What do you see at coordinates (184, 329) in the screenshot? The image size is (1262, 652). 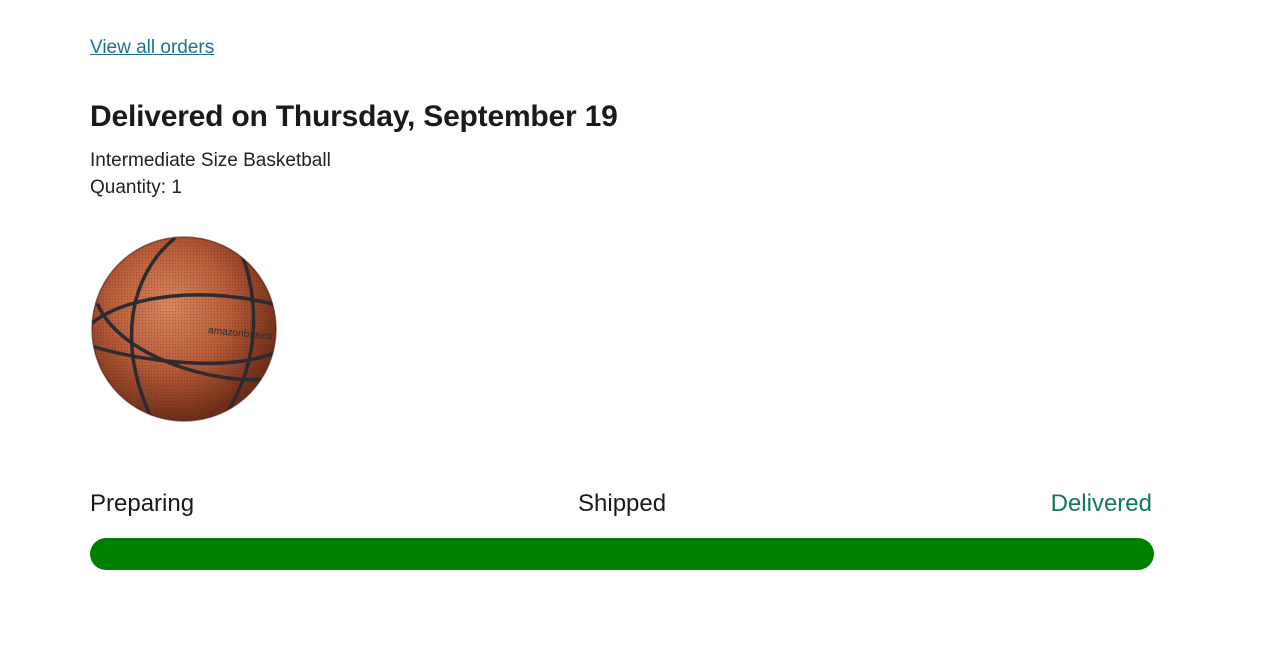 I see `basketball-image: amazonbasics` at bounding box center [184, 329].